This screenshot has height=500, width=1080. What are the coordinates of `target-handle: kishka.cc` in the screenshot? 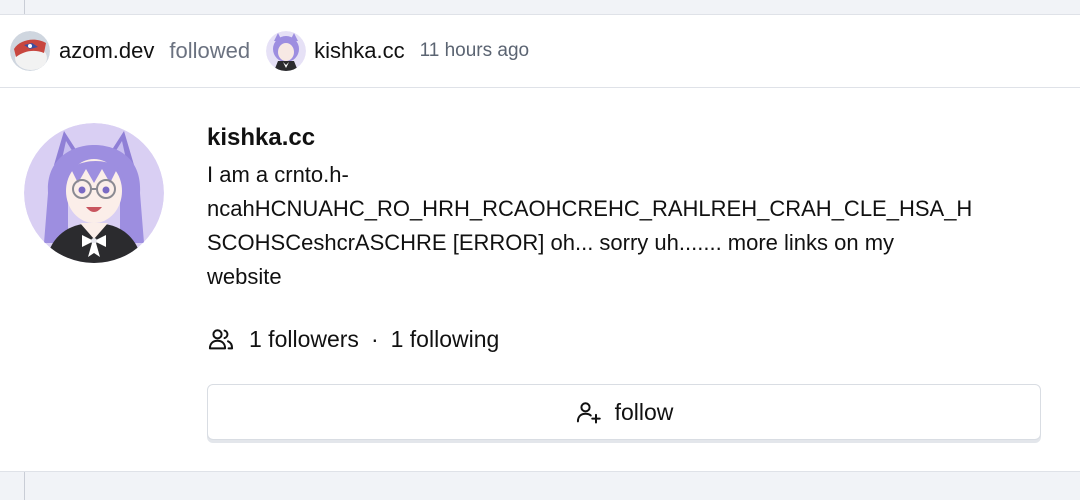 It's located at (359, 51).